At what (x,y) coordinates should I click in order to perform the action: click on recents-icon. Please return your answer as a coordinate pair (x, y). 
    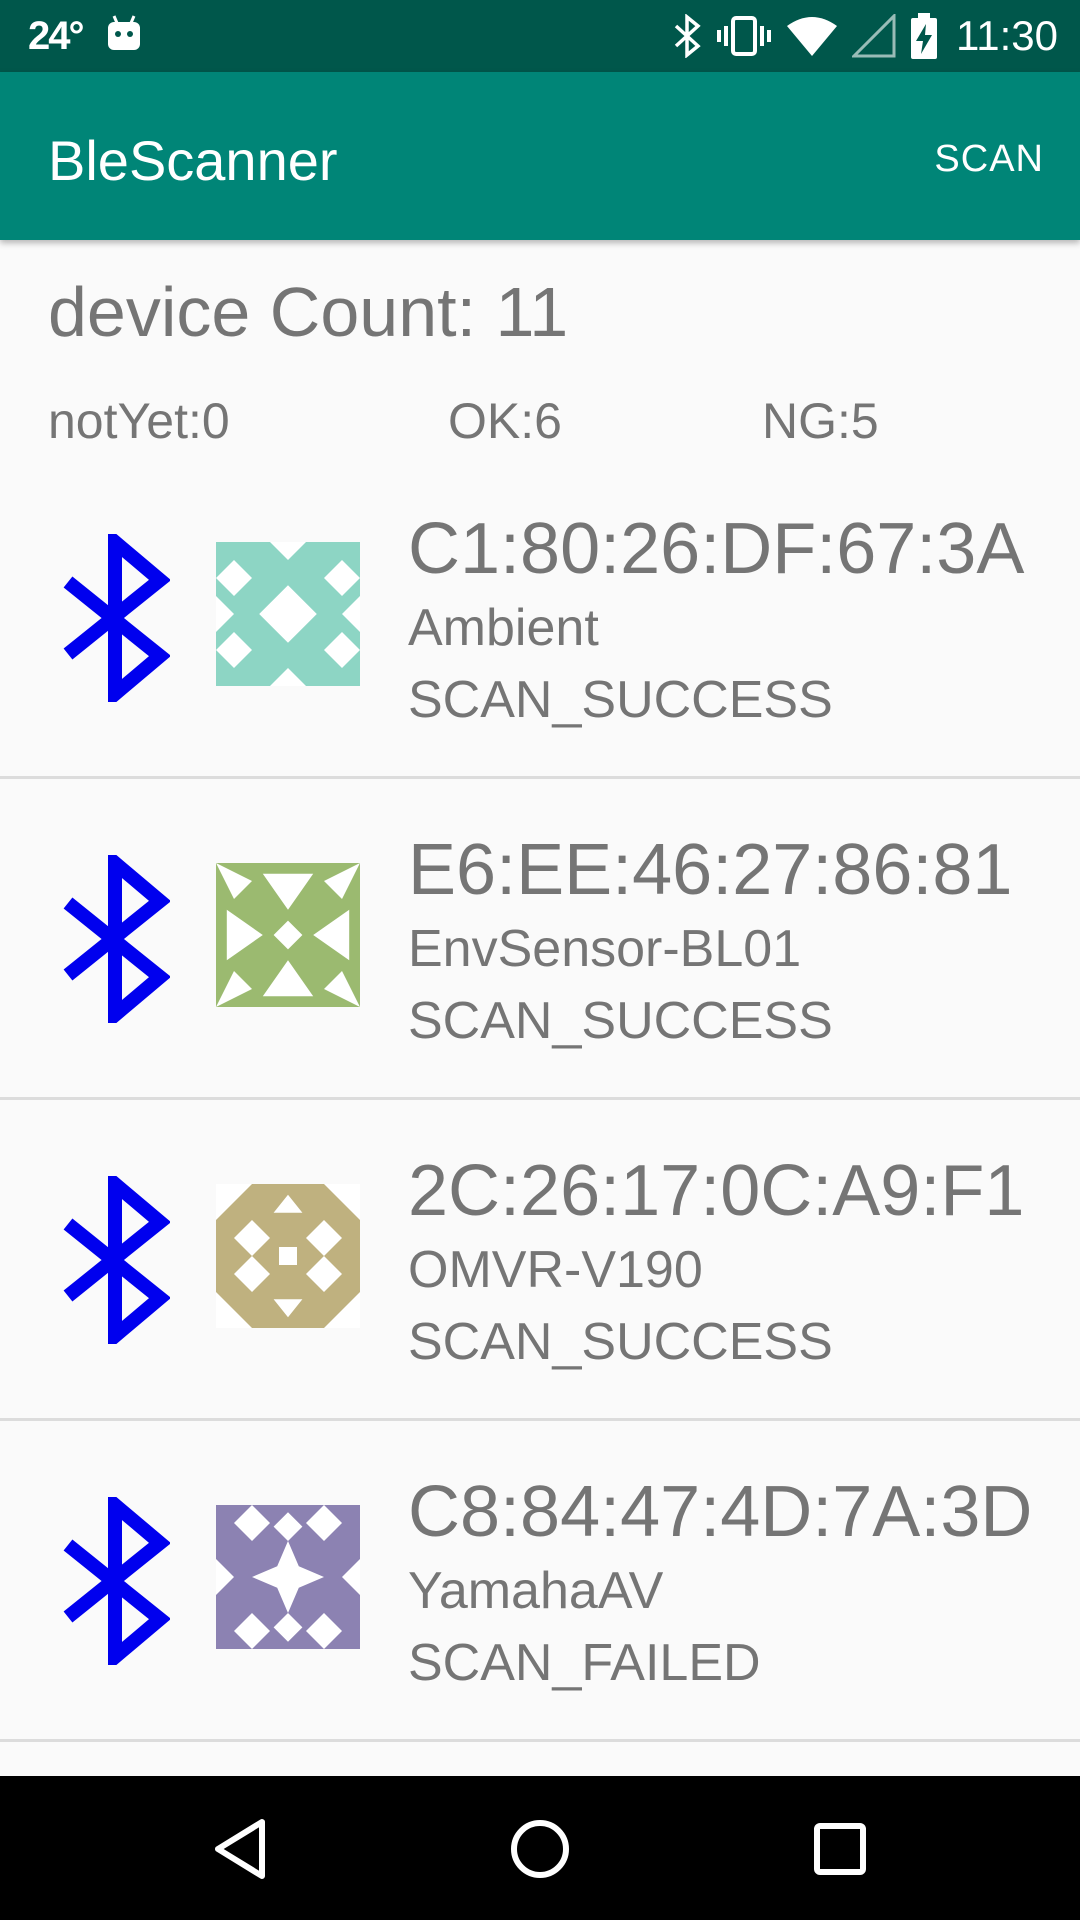
    Looking at the image, I should click on (840, 1849).